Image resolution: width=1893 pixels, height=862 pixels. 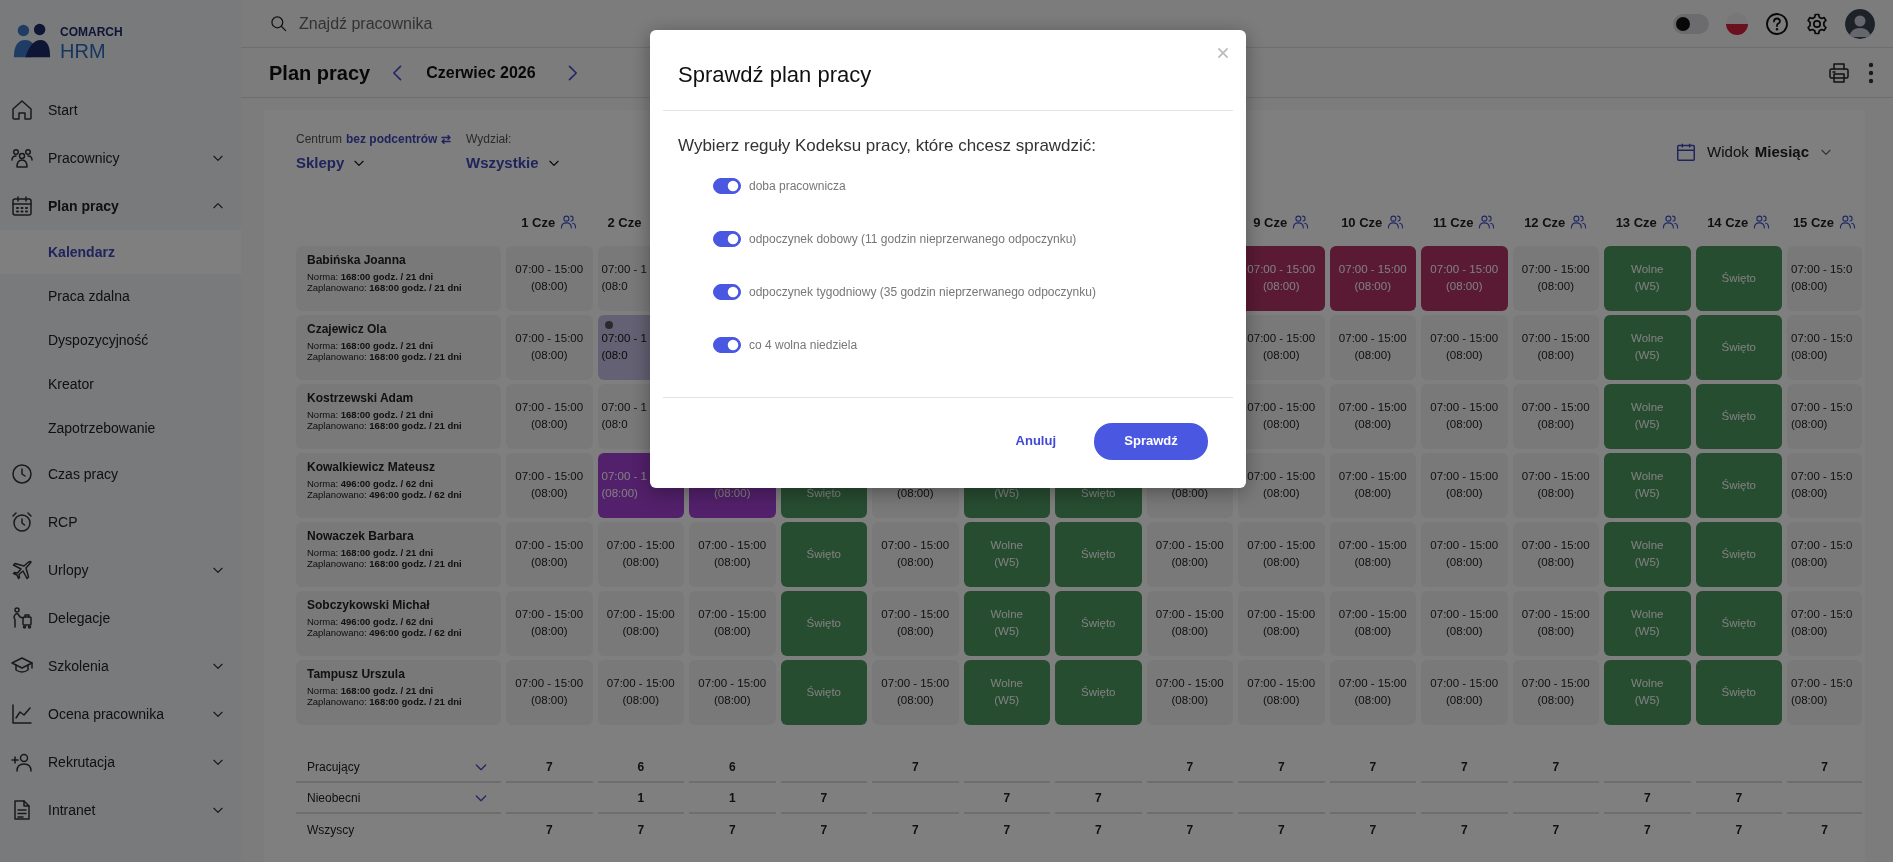 What do you see at coordinates (120, 810) in the screenshot?
I see `sidebar-item: Intranet` at bounding box center [120, 810].